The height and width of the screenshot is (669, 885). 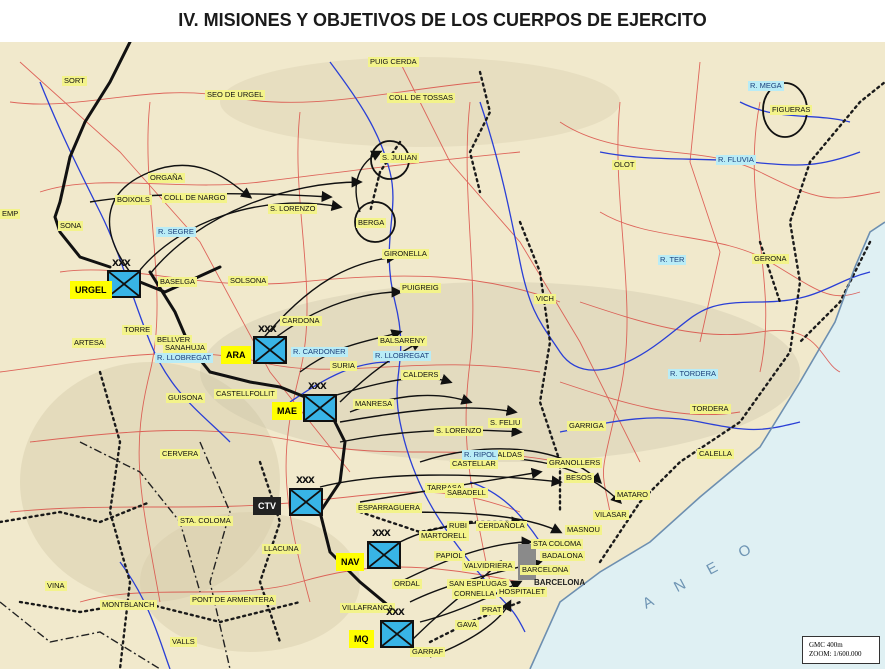 I want to click on place-label: BERGA, so click(x=371, y=223).